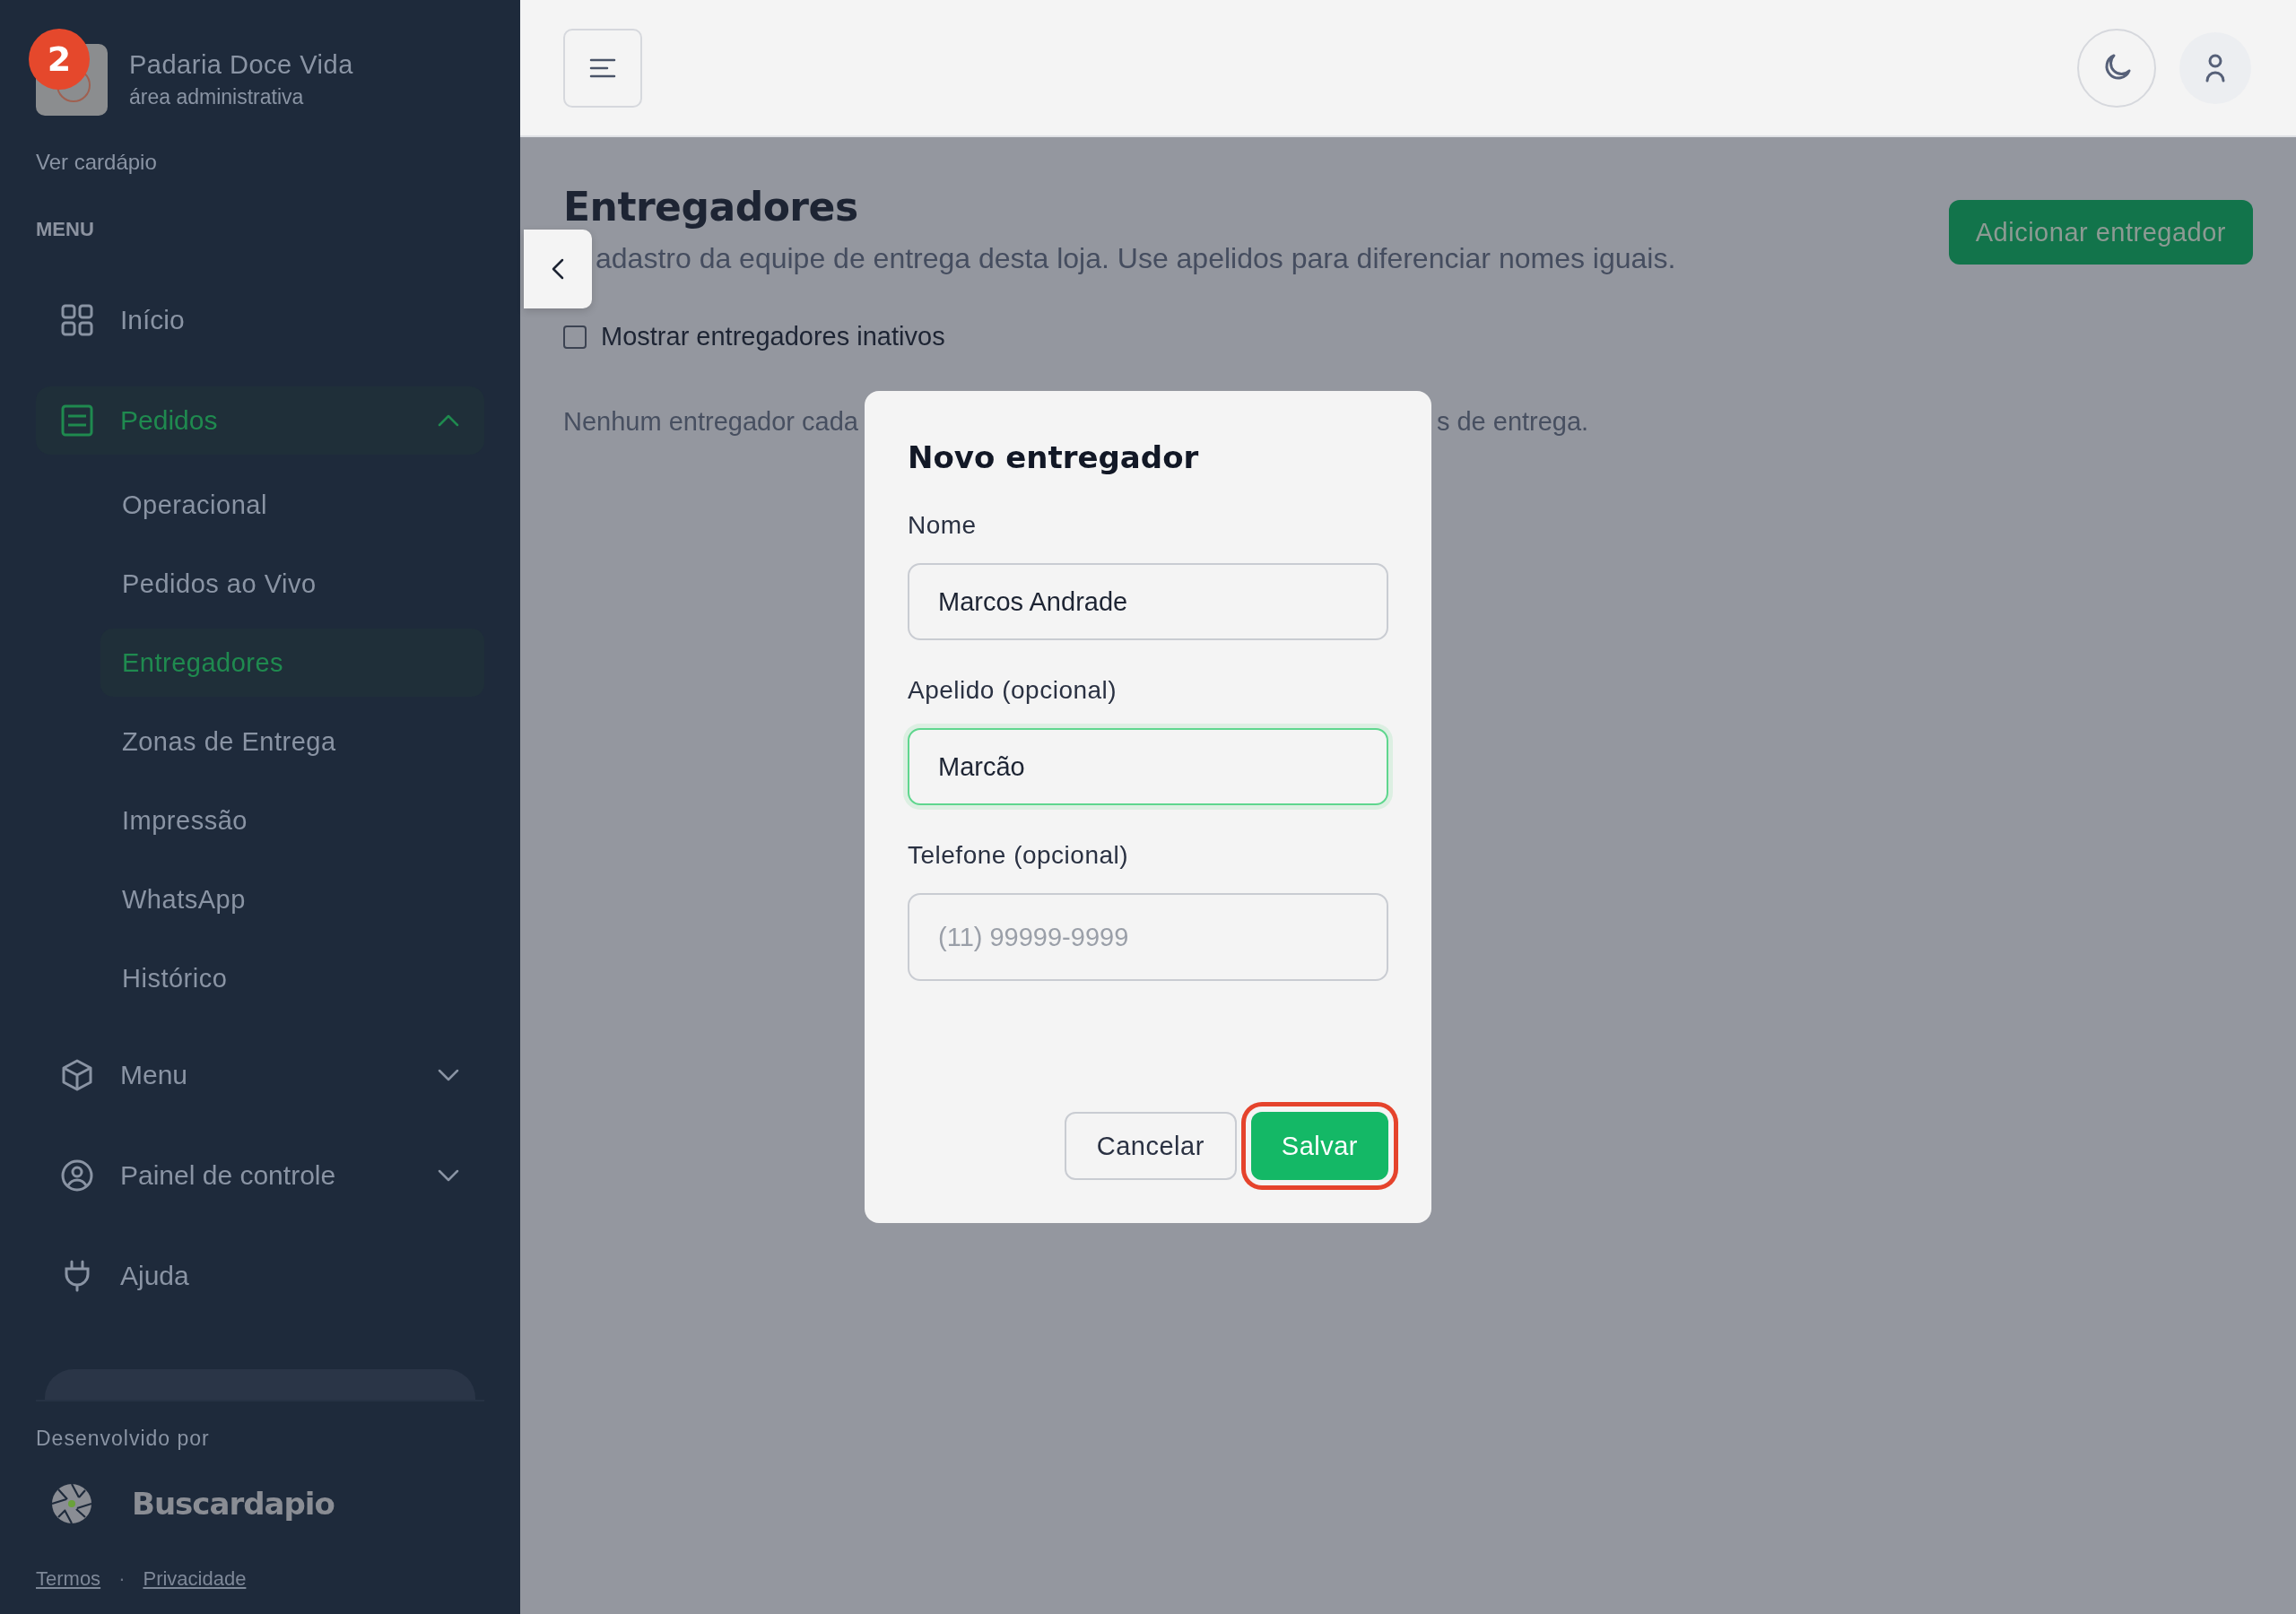  What do you see at coordinates (575, 337) in the screenshot?
I see `checkbox` at bounding box center [575, 337].